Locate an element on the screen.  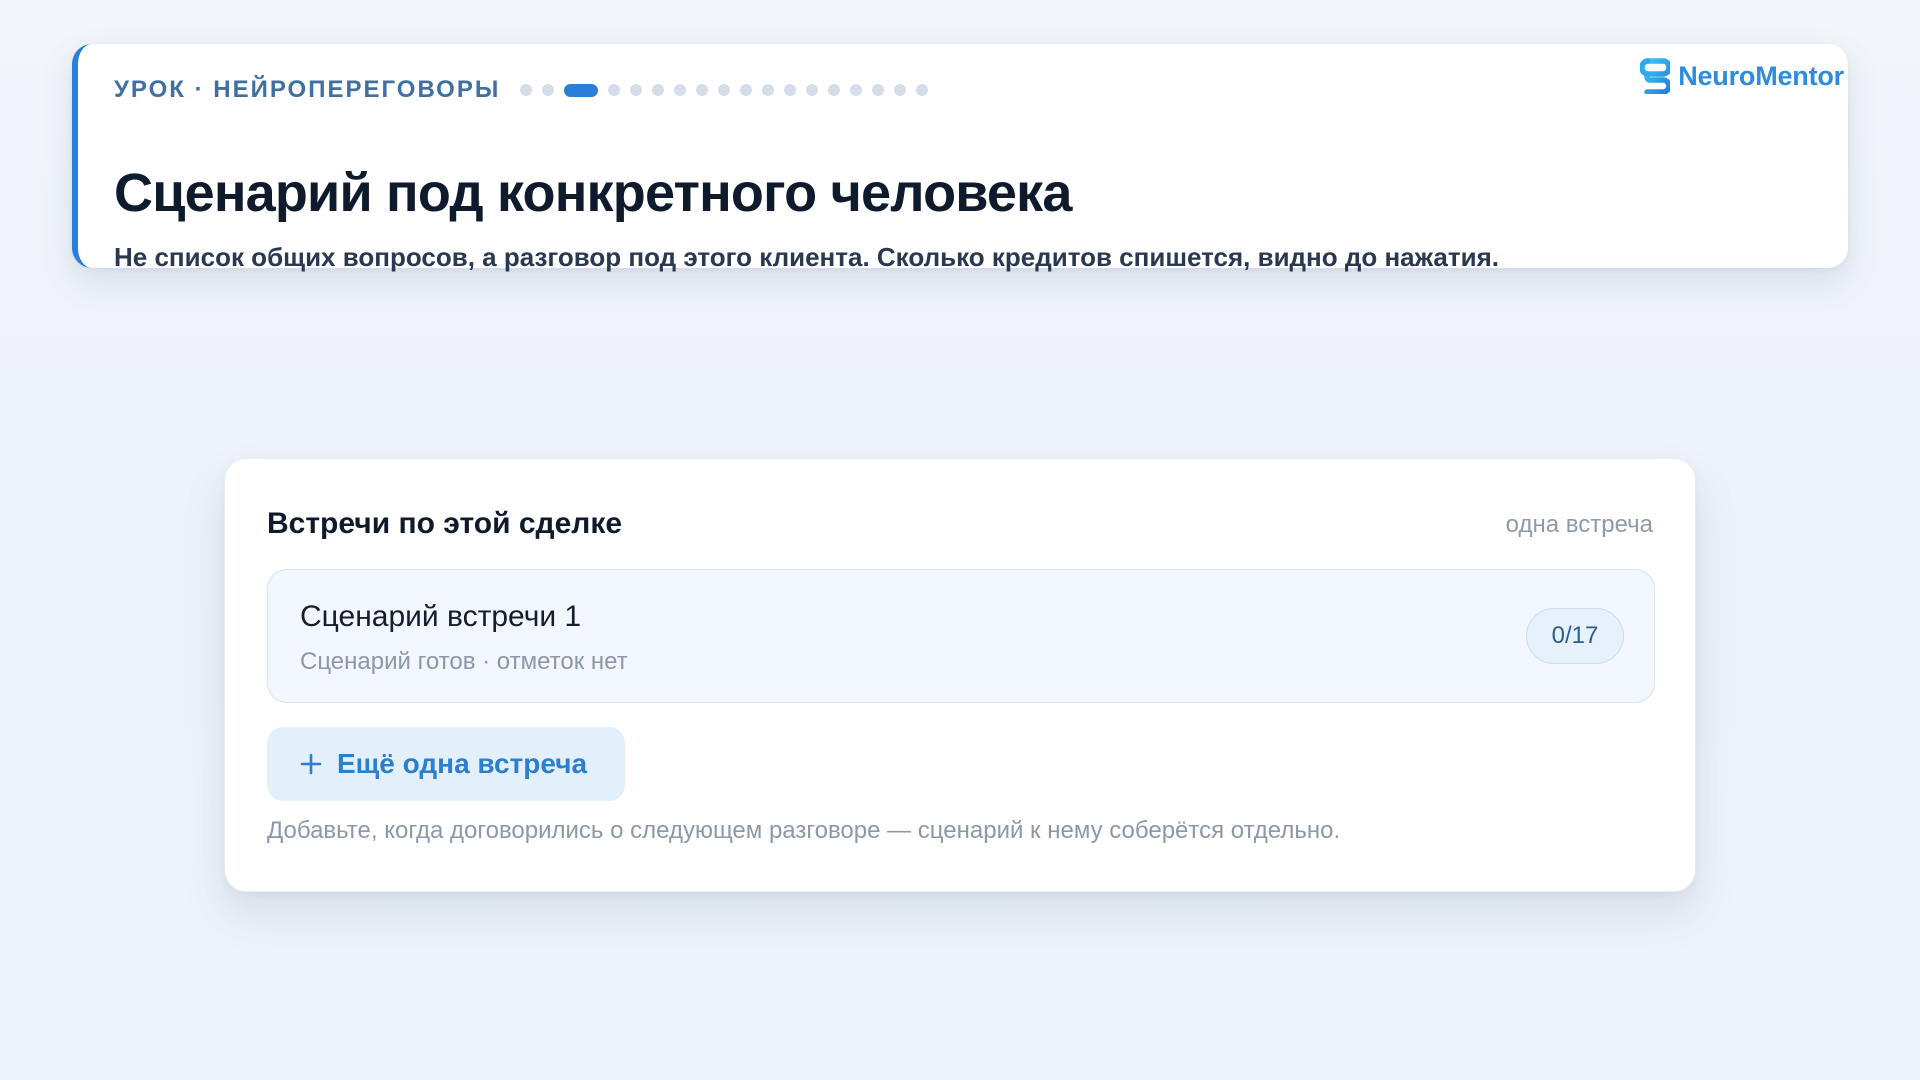
meetings-count: одна встреча is located at coordinates (1579, 524).